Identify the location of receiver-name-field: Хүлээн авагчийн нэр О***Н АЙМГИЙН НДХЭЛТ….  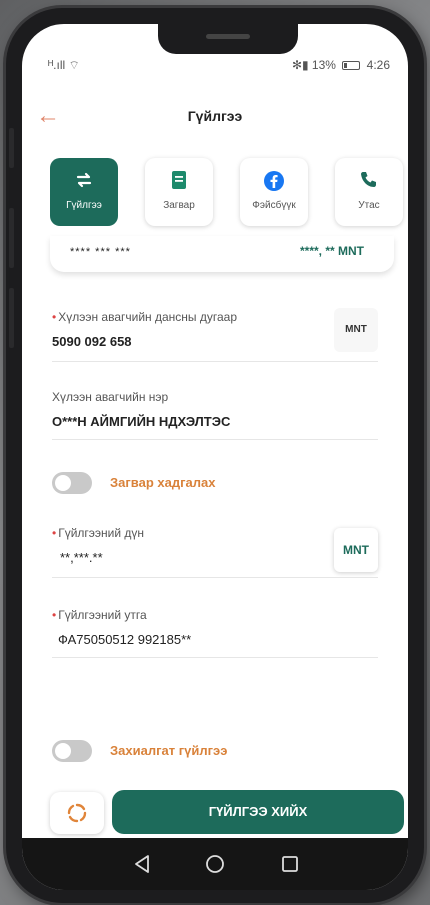
(215, 415).